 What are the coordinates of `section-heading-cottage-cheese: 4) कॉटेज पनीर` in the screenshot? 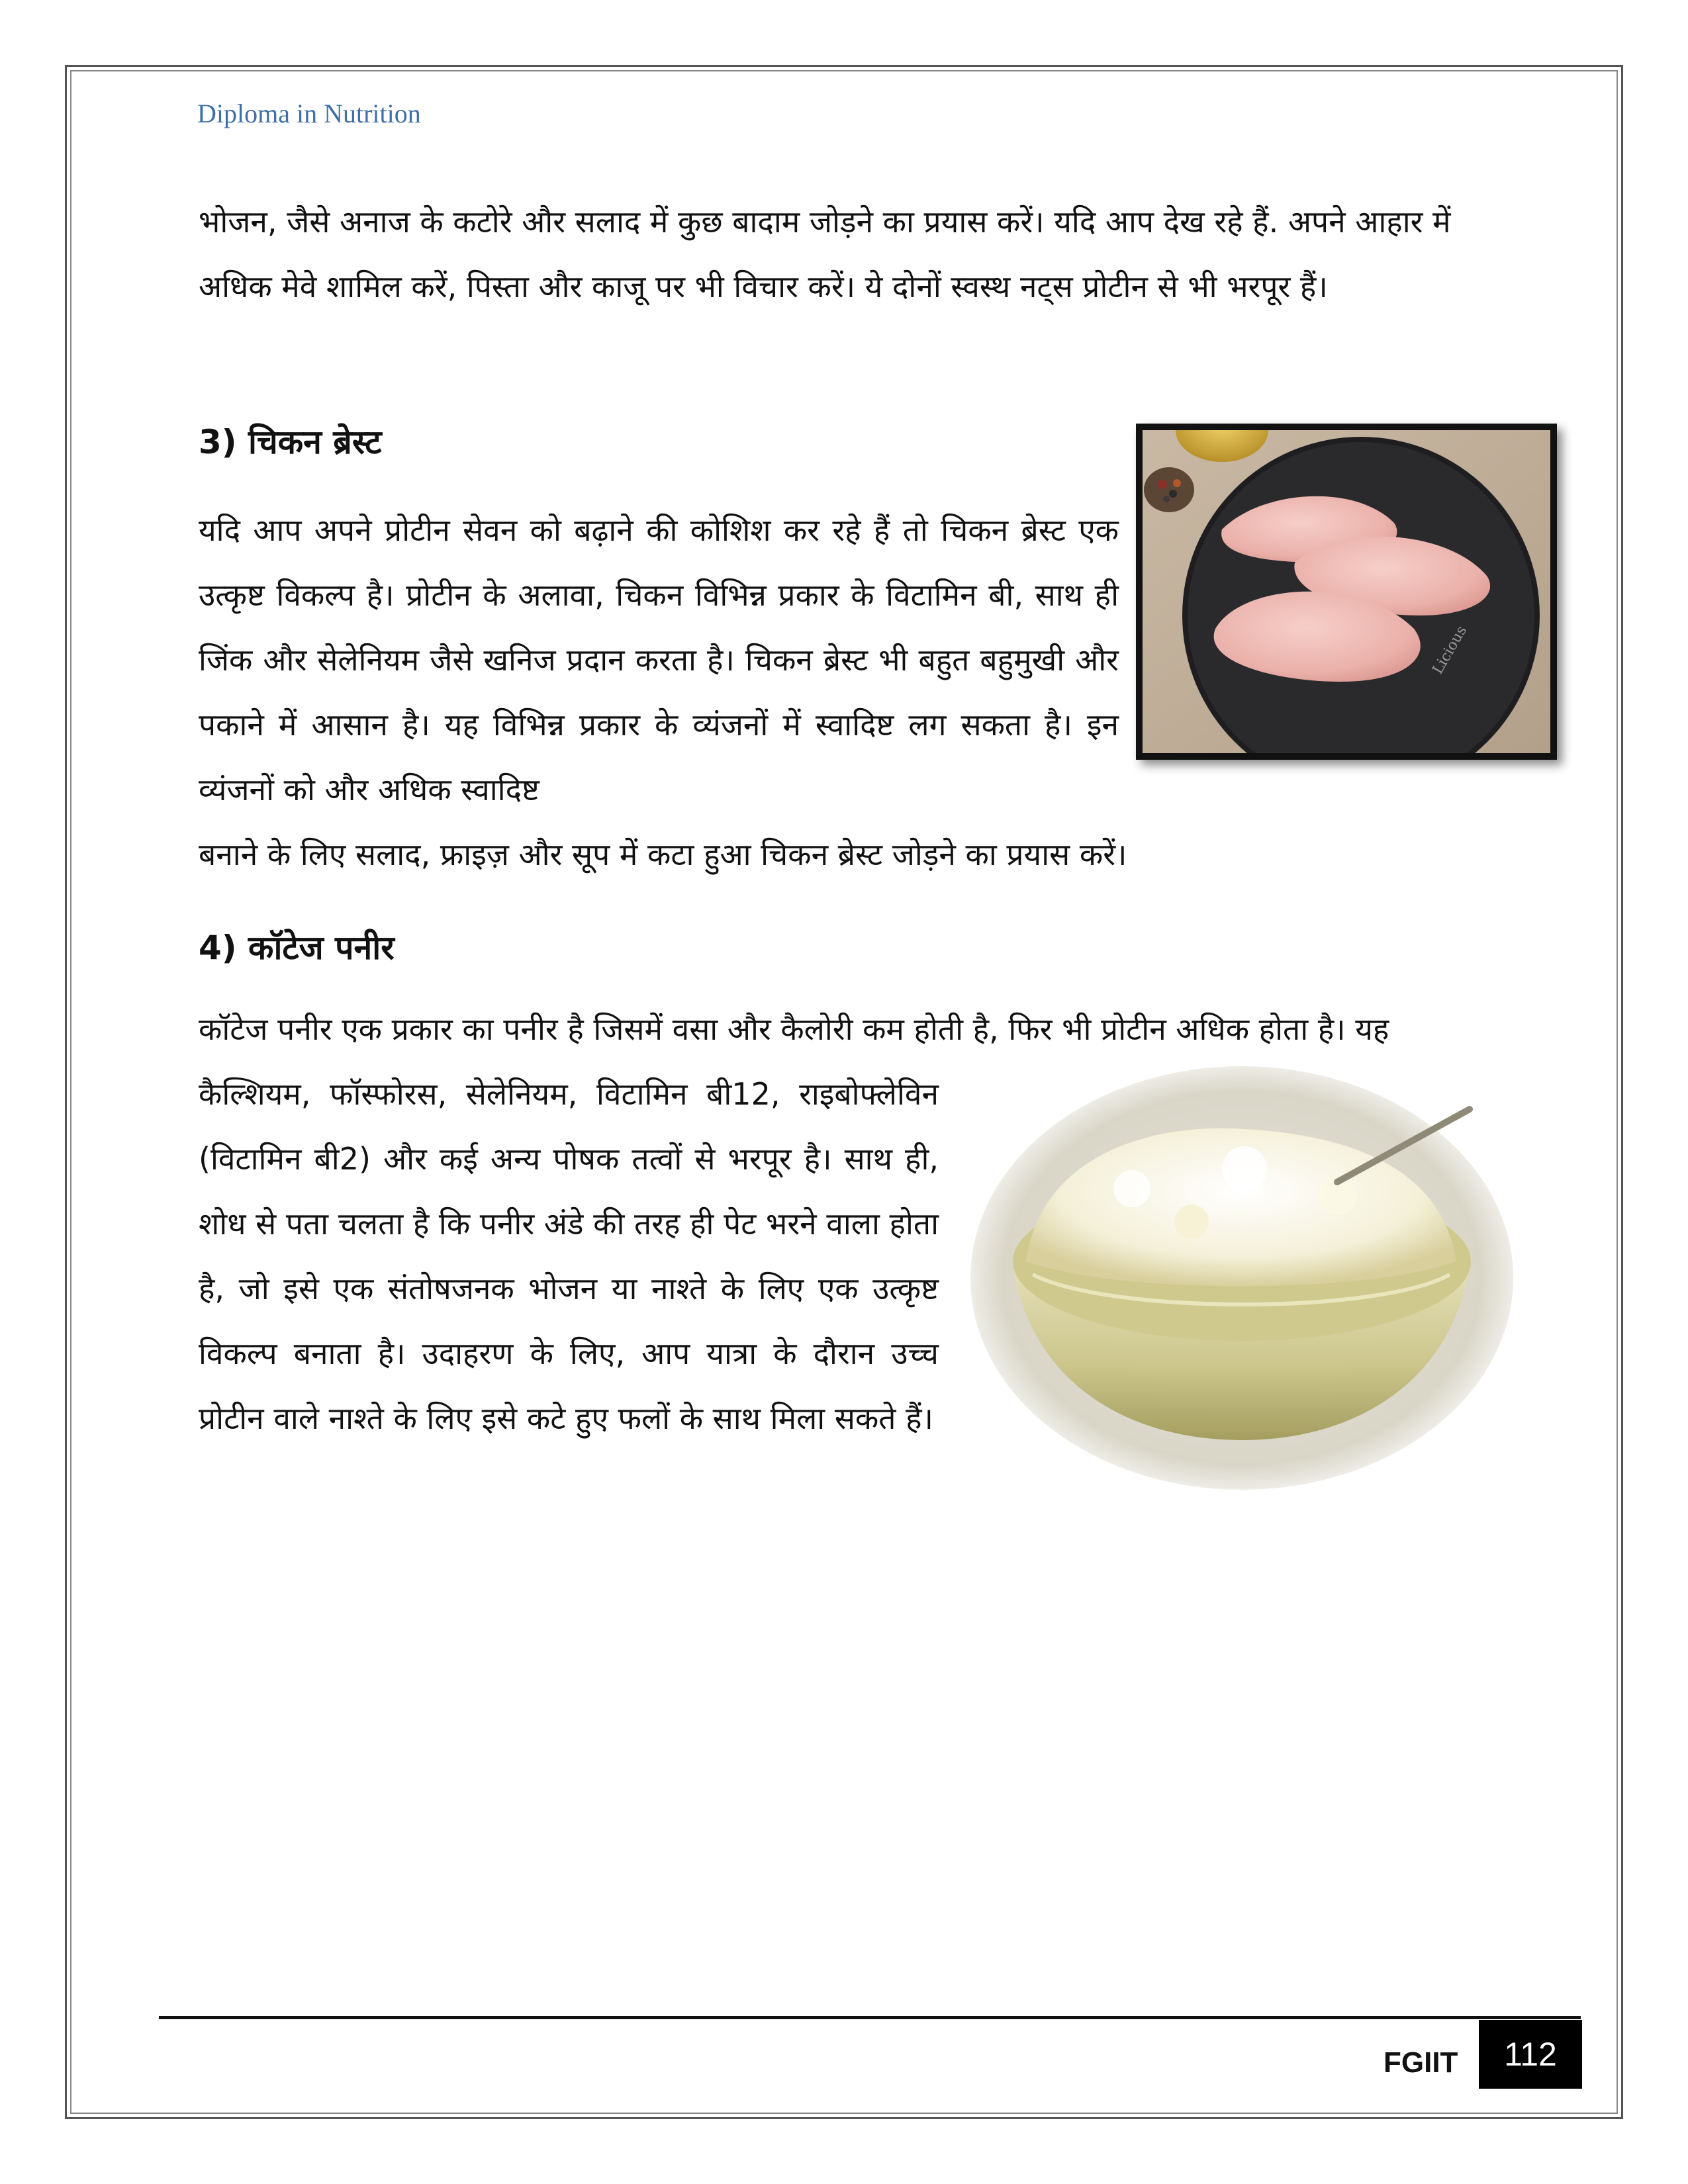 It's located at (297, 948).